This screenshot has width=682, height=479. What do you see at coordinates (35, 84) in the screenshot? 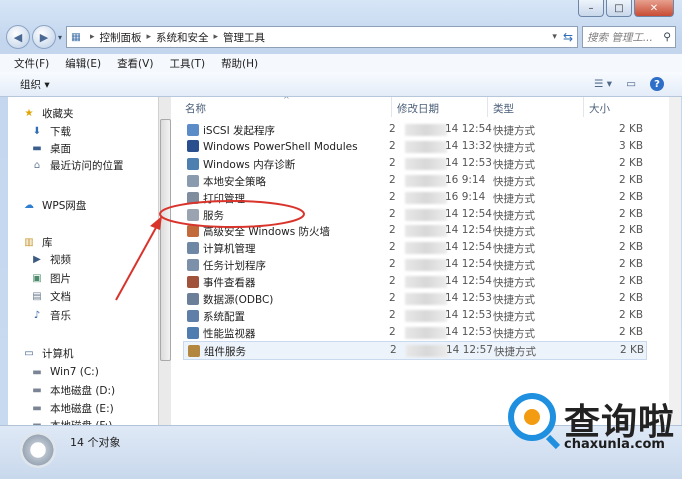
I see `organize-button: 组织 ▾` at bounding box center [35, 84].